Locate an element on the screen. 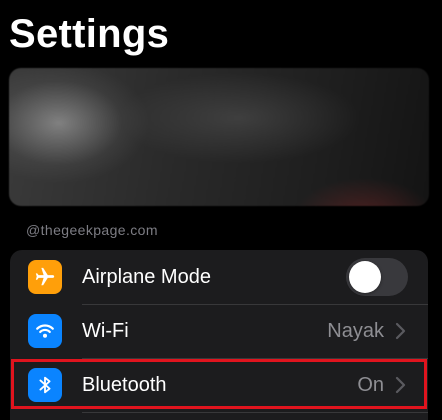  bluetooth-status-value: On is located at coordinates (370, 384).